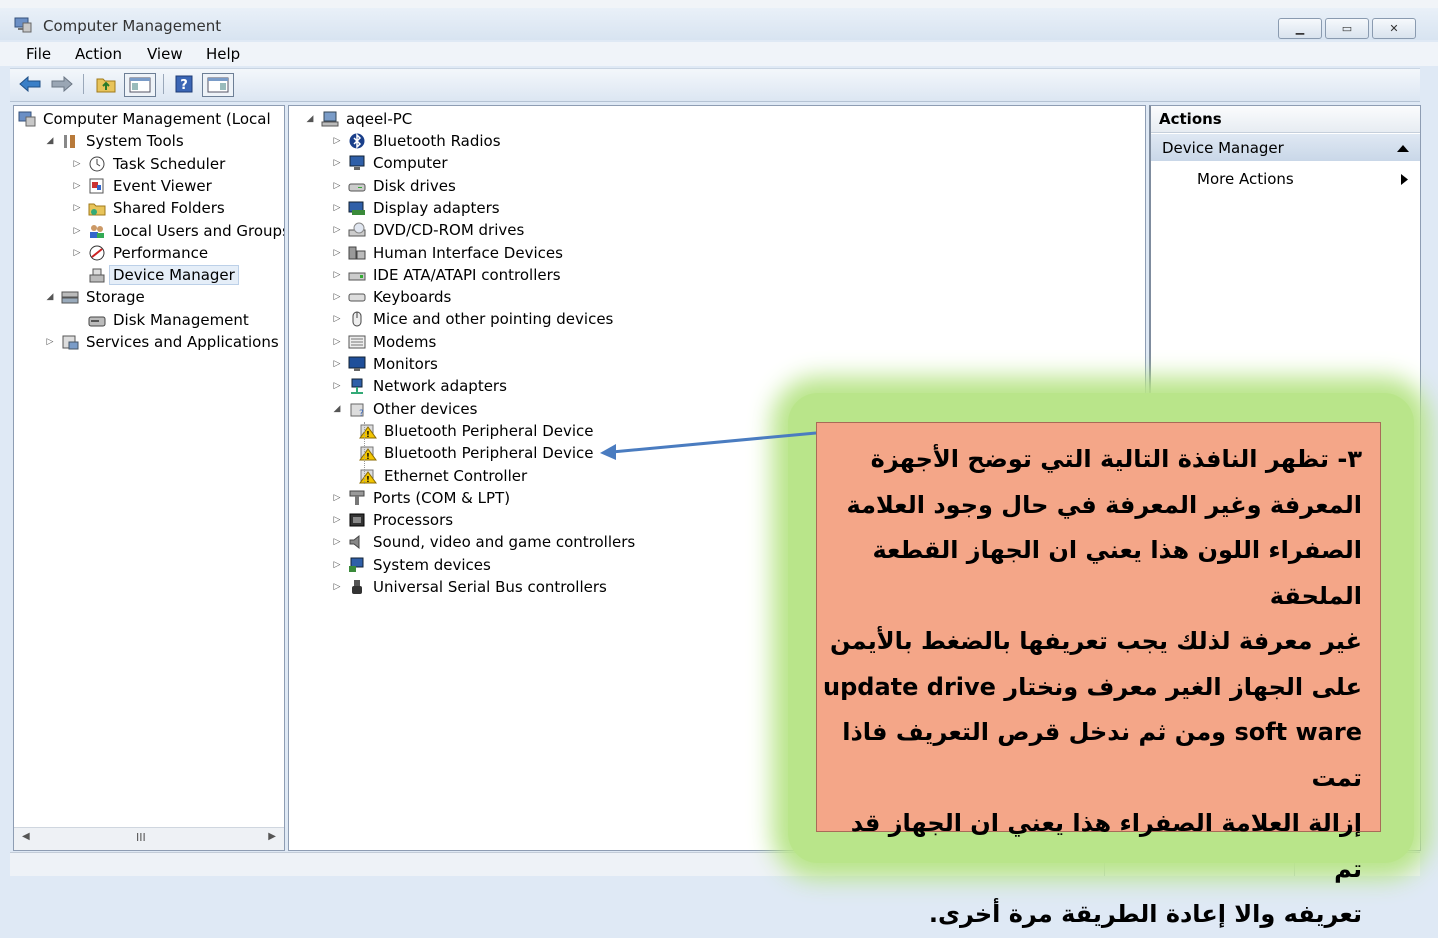  What do you see at coordinates (357, 363) in the screenshot?
I see `monitor-icon` at bounding box center [357, 363].